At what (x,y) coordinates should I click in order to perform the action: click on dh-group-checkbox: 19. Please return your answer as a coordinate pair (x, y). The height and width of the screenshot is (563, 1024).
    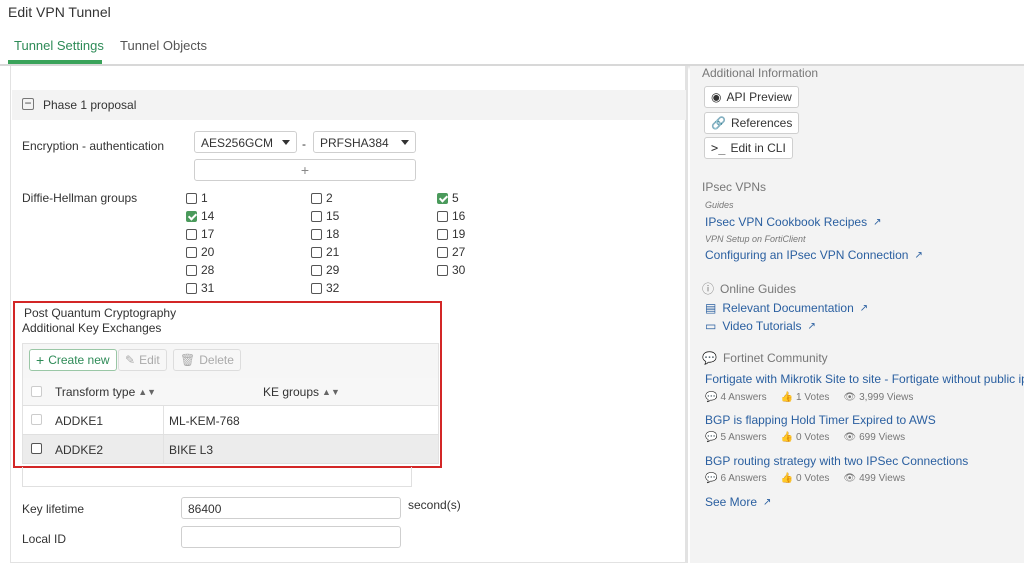
    Looking at the image, I should click on (451, 234).